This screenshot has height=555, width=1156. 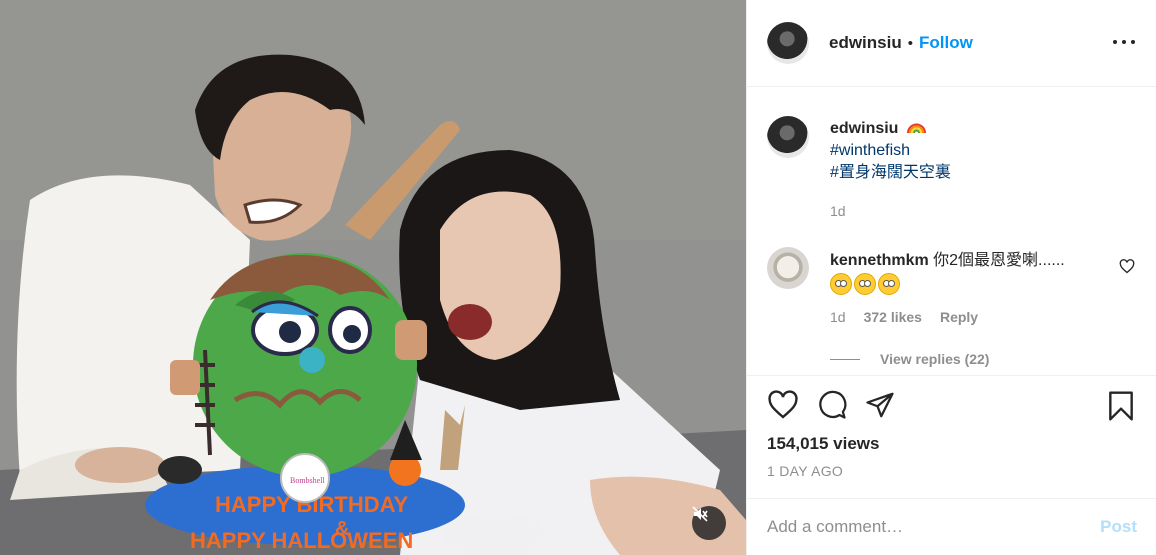 What do you see at coordinates (934, 527) in the screenshot?
I see `comment-input` at bounding box center [934, 527].